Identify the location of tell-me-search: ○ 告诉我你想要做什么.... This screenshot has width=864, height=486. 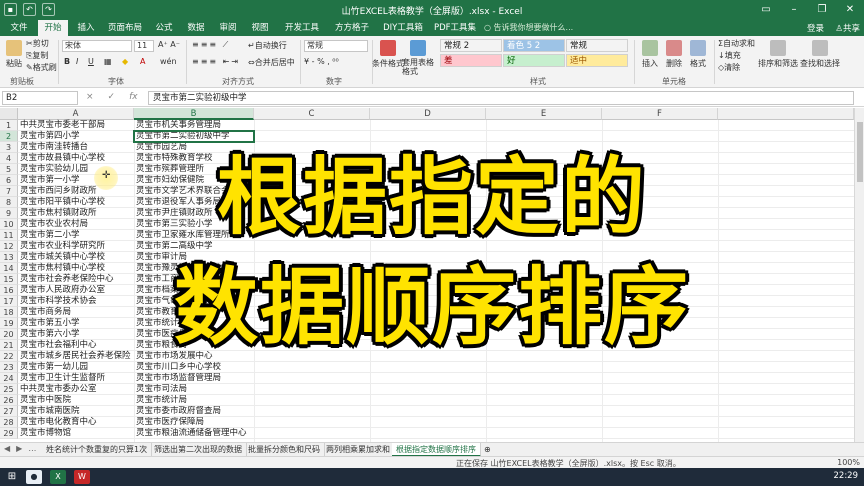
(528, 27).